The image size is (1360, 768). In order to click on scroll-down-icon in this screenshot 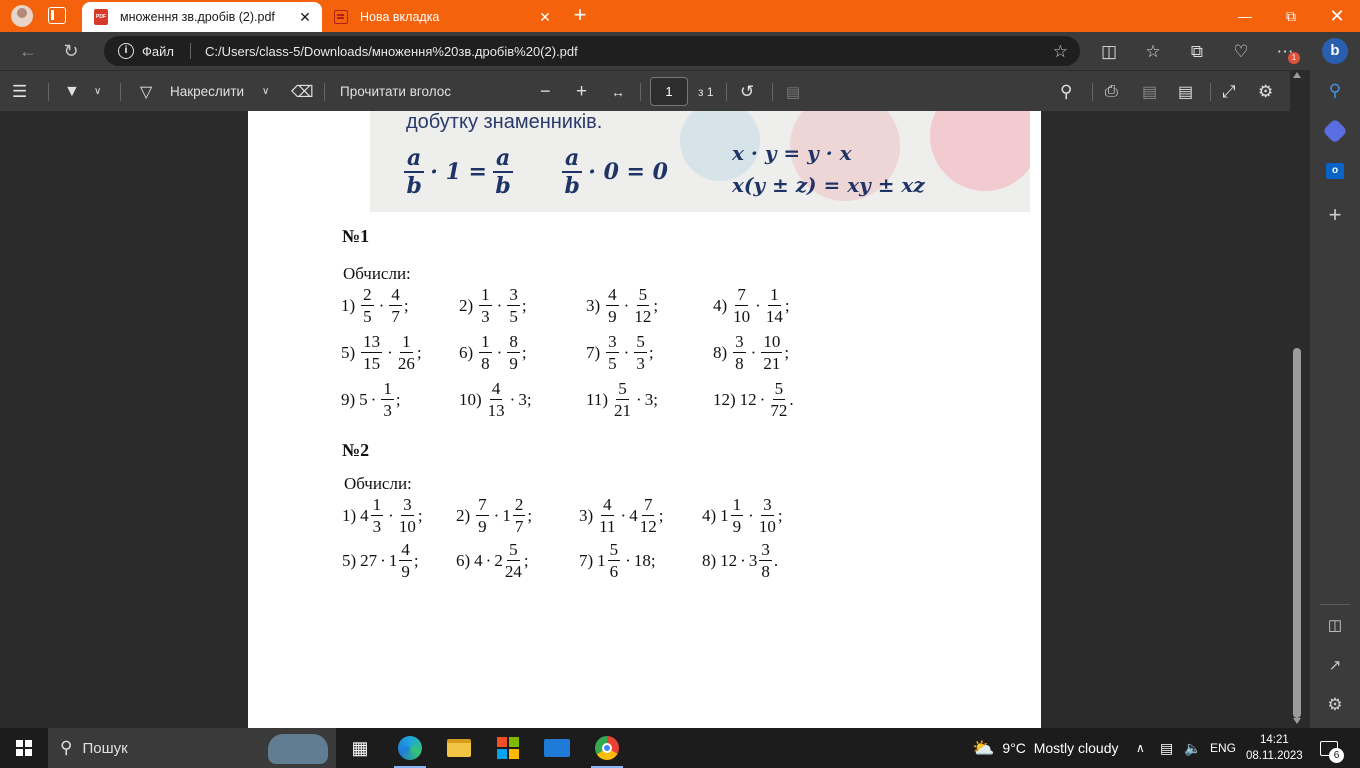, I will do `click(1297, 721)`.